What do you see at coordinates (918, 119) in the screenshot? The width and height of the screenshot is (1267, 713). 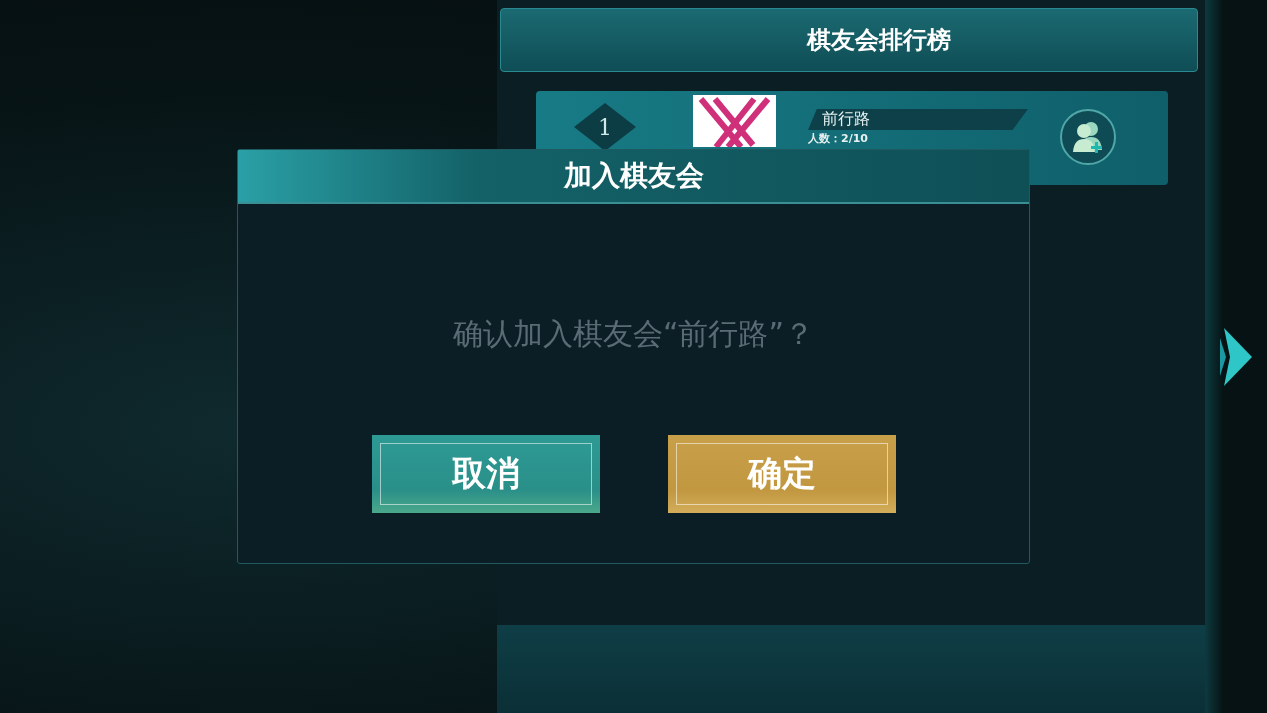 I see `club-name: 前行路` at bounding box center [918, 119].